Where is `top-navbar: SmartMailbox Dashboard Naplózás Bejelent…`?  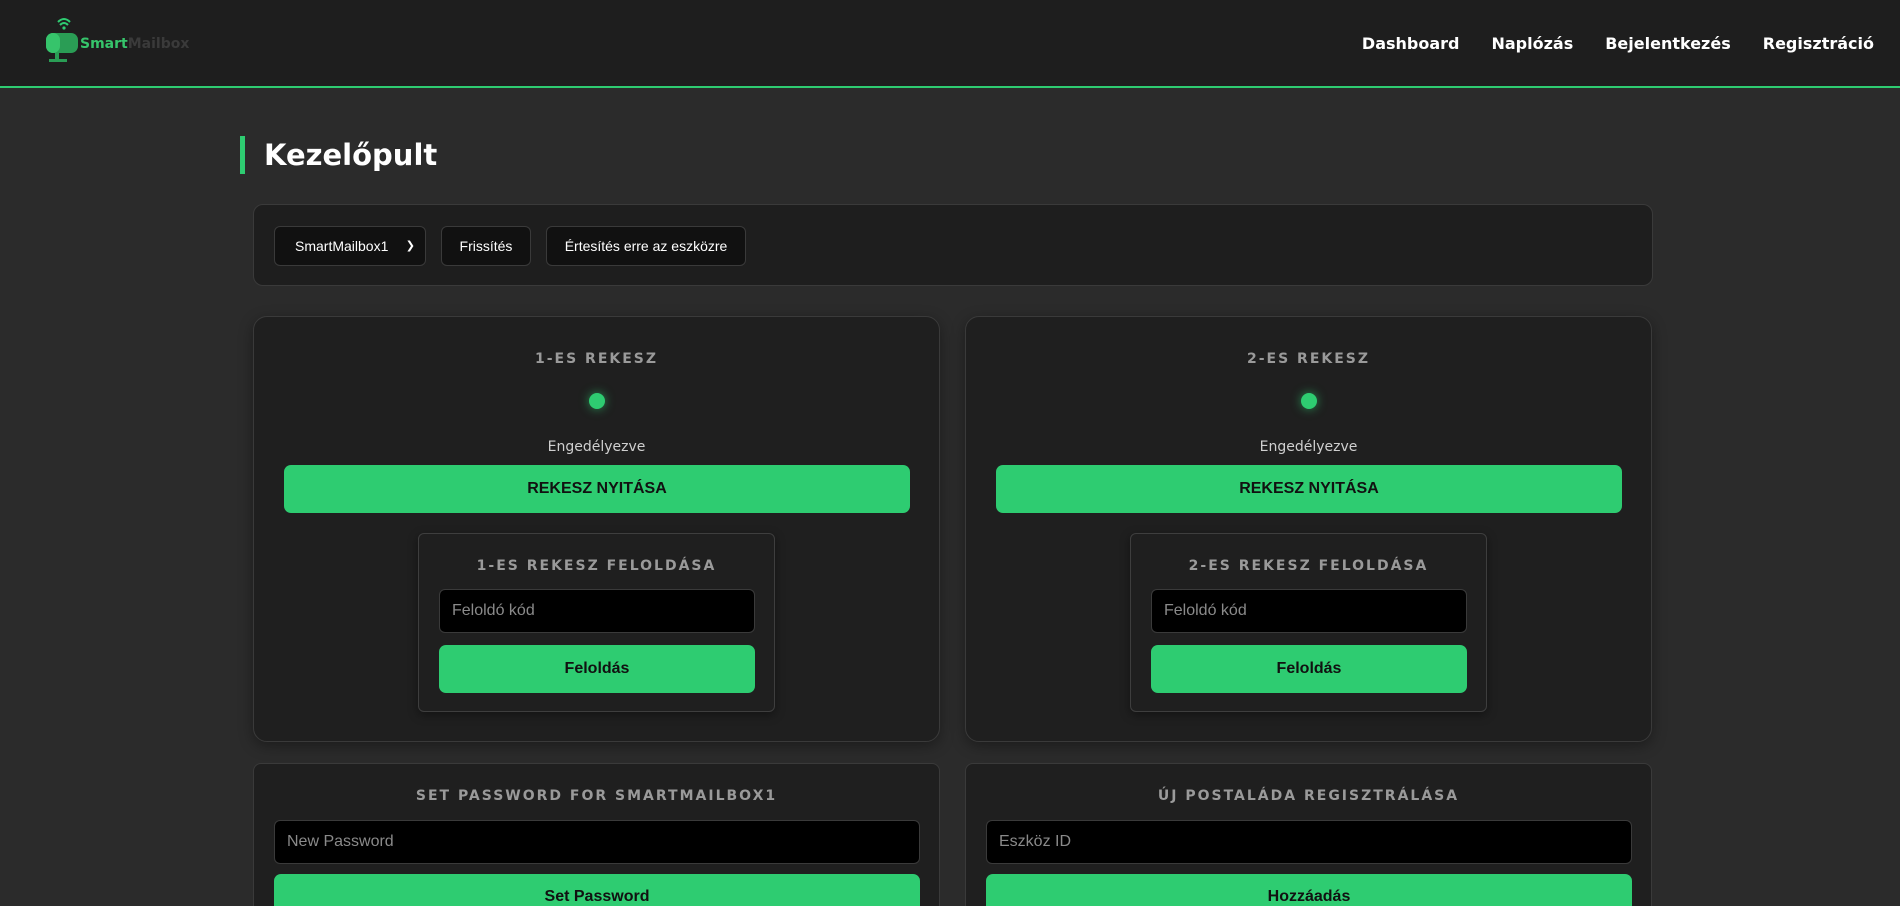
top-navbar: SmartMailbox Dashboard Naplózás Bejelent… is located at coordinates (950, 44).